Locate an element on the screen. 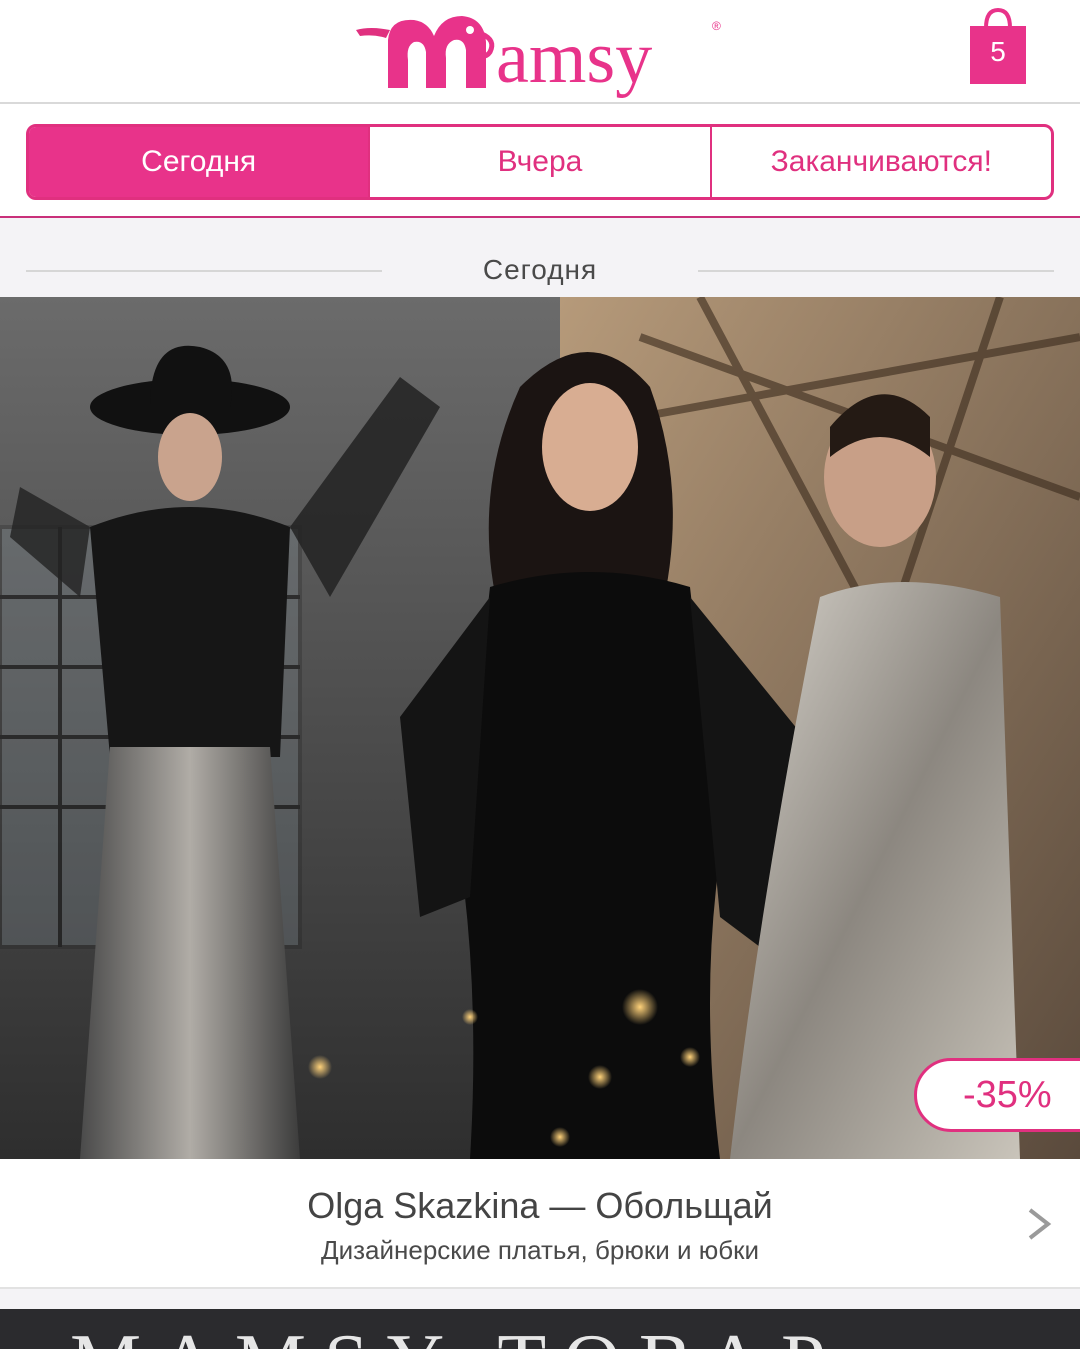 This screenshot has height=1349, width=1080. tab-yesterday: Вчера is located at coordinates (541, 162).